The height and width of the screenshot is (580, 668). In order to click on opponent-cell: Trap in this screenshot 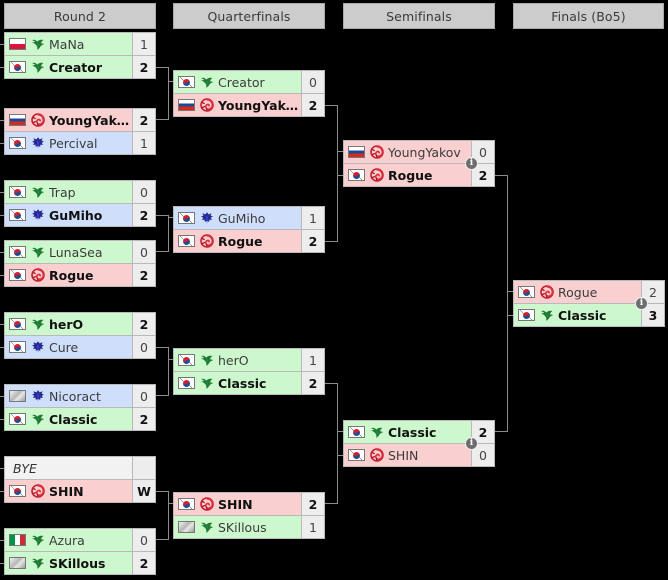, I will do `click(68, 192)`.